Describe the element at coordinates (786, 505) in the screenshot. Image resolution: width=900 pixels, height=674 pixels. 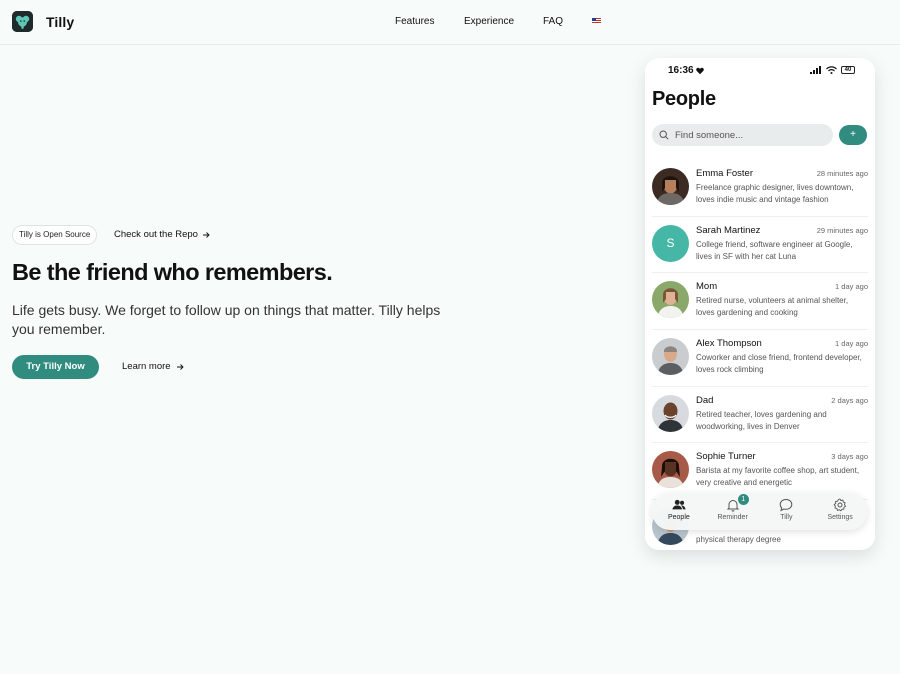
I see `chat-icon` at that location.